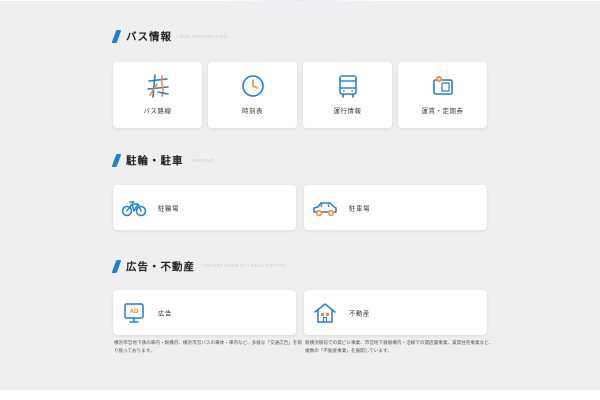 This screenshot has width=600, height=400. I want to click on section-heading-ad: 広告・不動産 ADVERTISEMENT・REAL ESTATE, so click(198, 266).